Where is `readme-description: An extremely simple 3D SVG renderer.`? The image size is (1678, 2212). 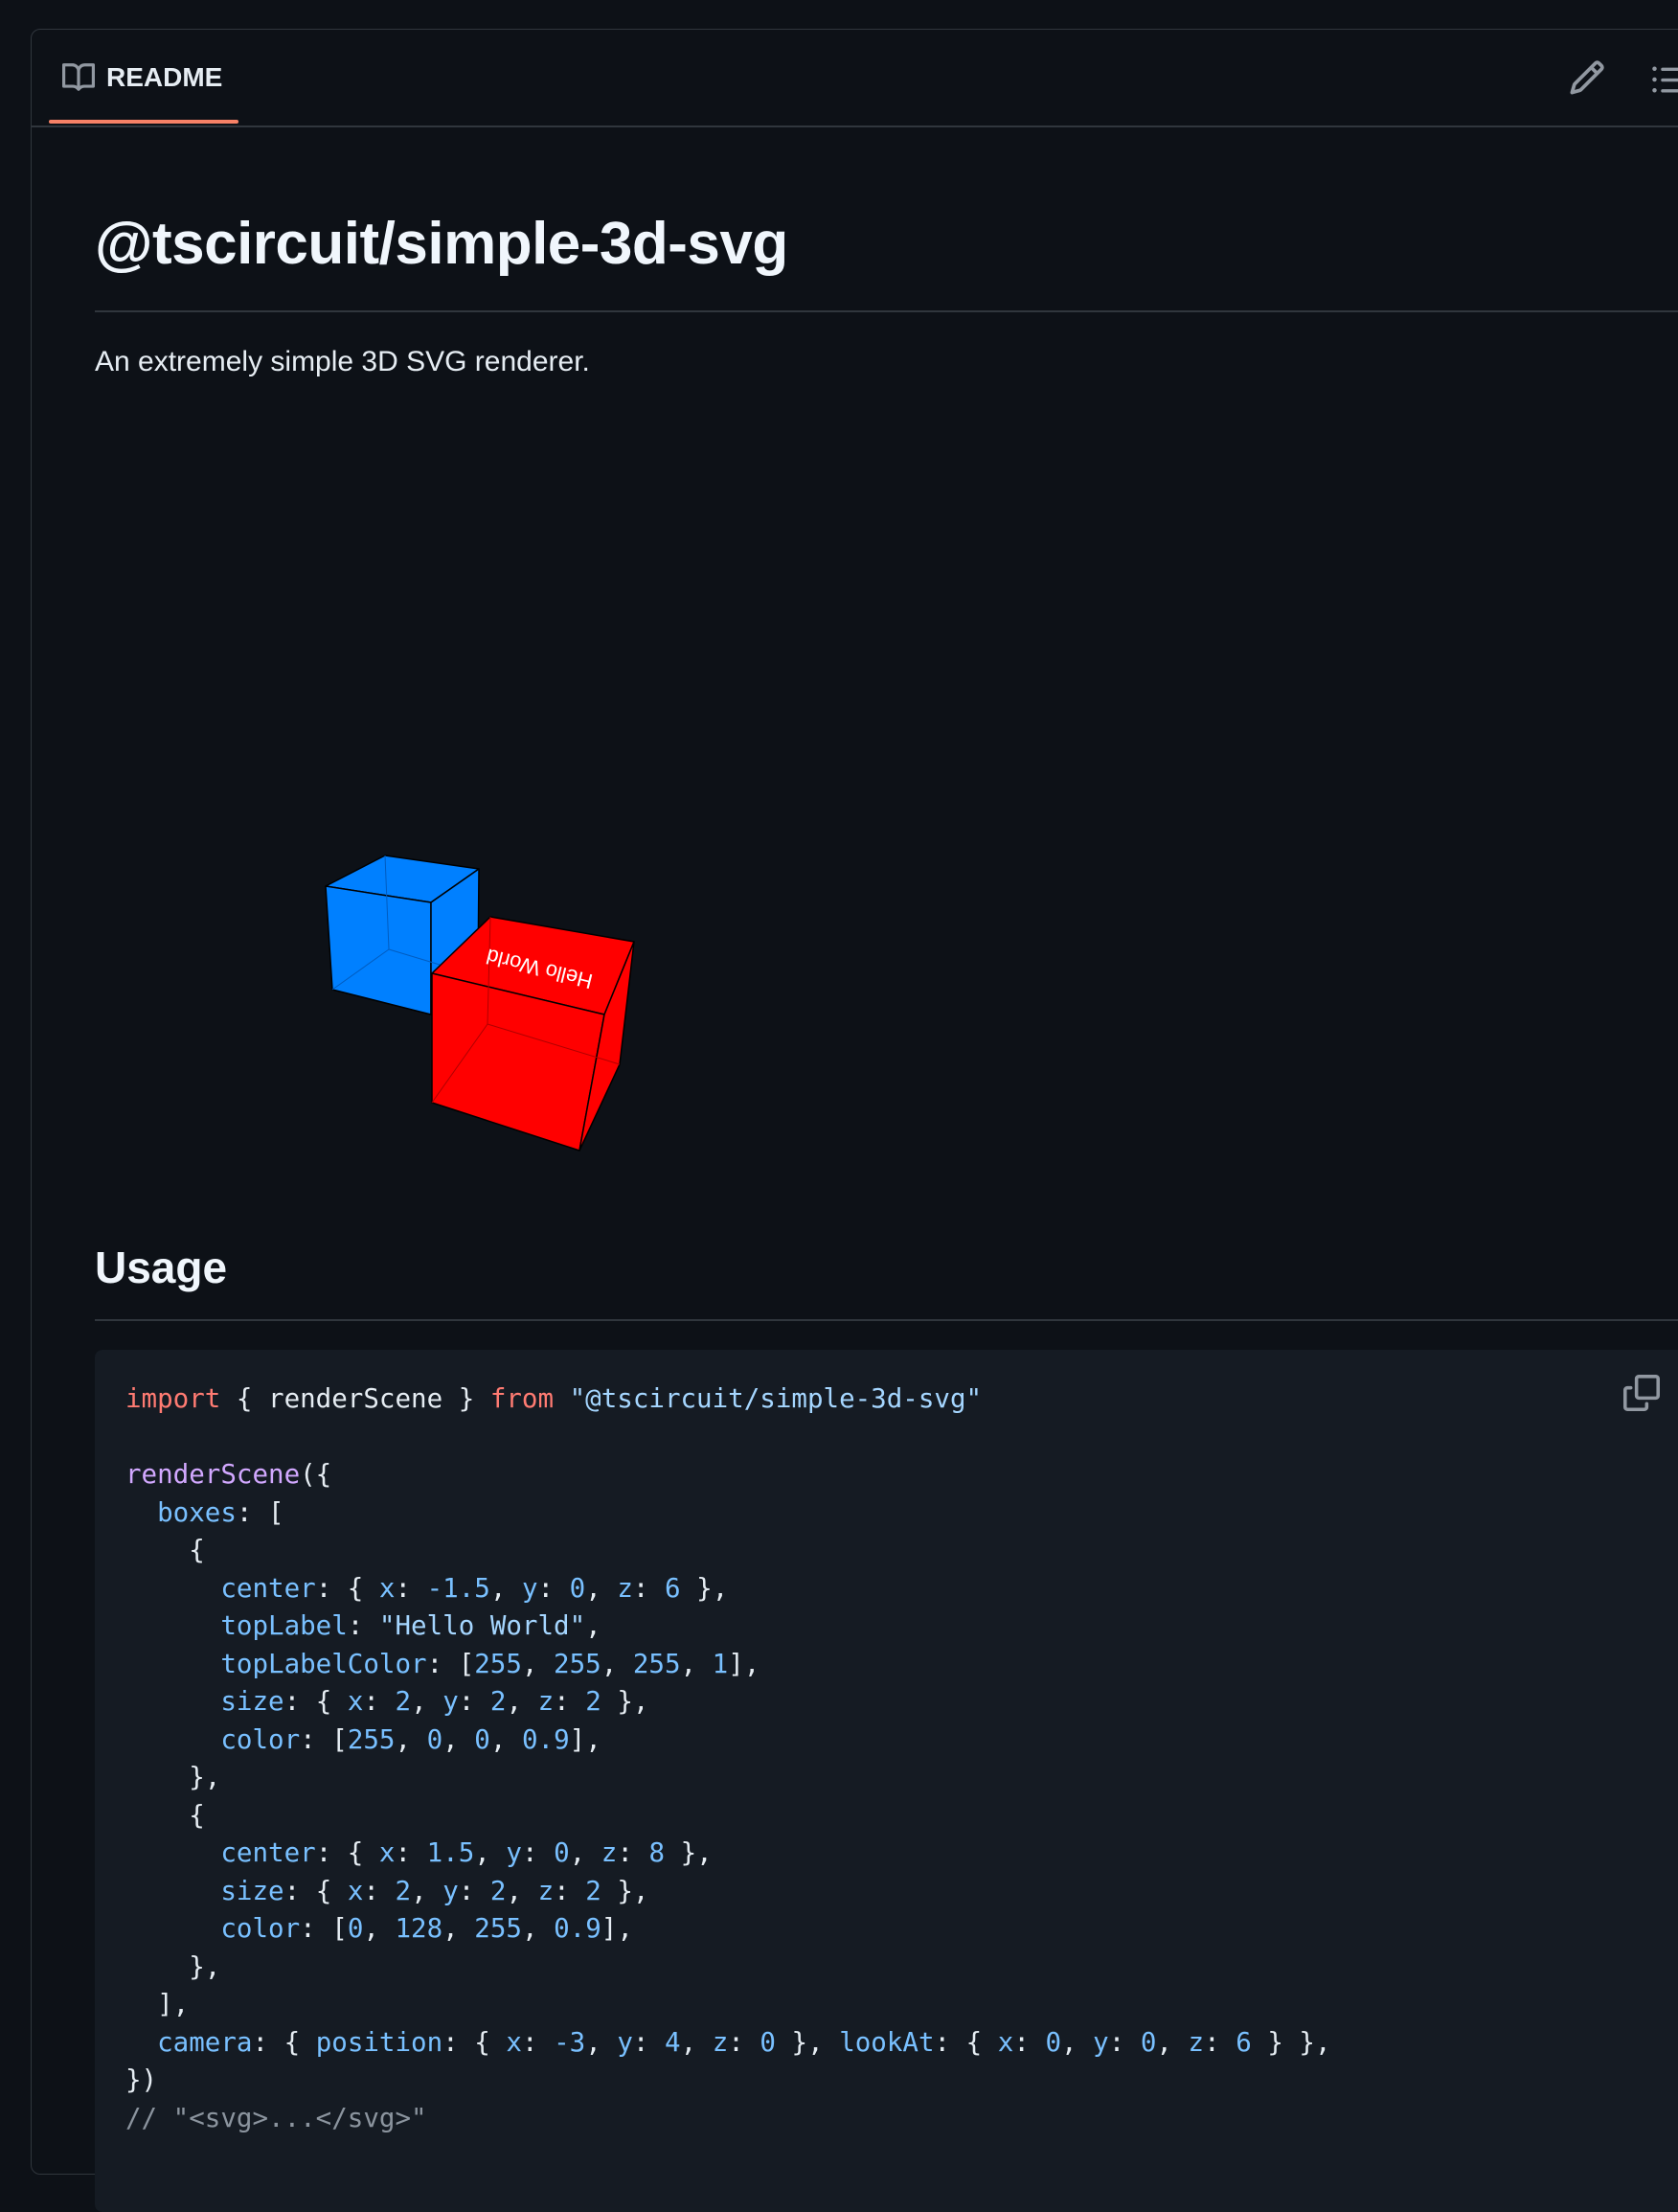 readme-description: An extremely simple 3D SVG renderer. is located at coordinates (343, 361).